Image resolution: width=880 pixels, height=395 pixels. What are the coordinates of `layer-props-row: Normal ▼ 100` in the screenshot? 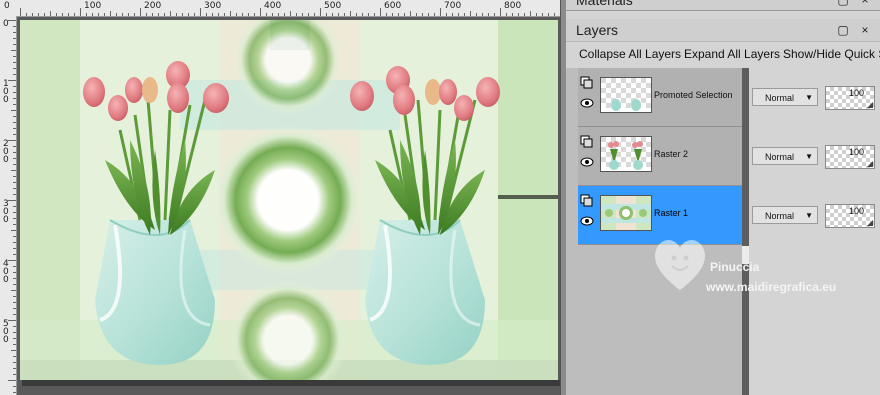 It's located at (814, 156).